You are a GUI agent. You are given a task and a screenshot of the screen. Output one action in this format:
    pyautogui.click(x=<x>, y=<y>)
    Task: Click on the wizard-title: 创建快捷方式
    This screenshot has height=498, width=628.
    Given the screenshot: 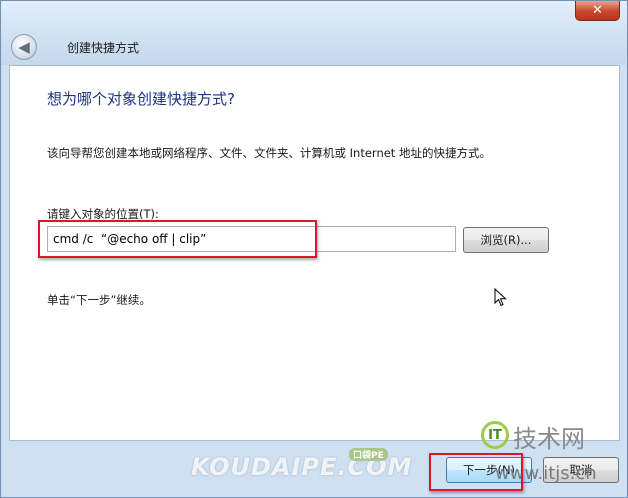 What is the action you would take?
    pyautogui.click(x=103, y=48)
    